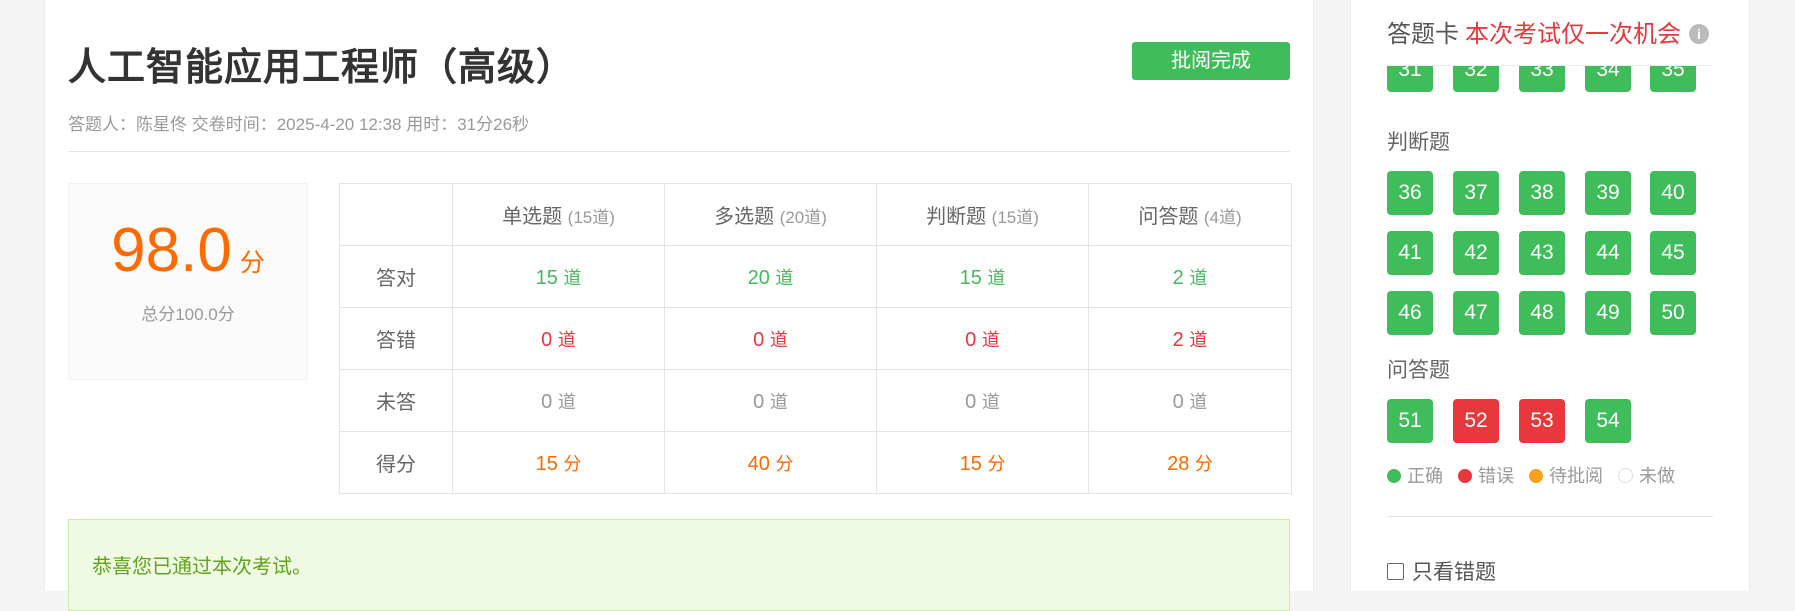 The width and height of the screenshot is (1795, 611). What do you see at coordinates (770, 276) in the screenshot?
I see `stats-cell: 20 道` at bounding box center [770, 276].